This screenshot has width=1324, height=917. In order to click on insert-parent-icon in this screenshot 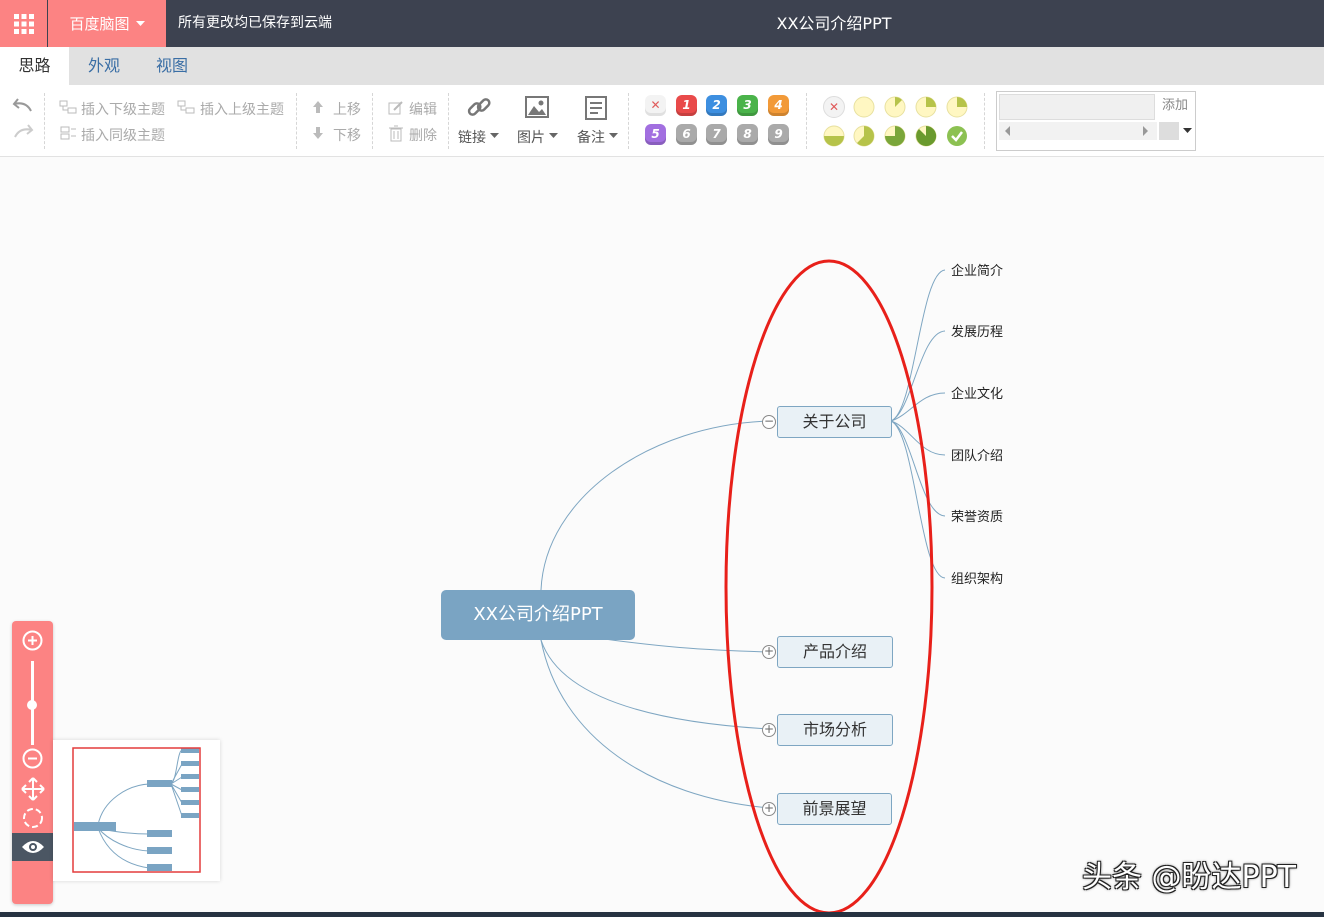, I will do `click(186, 107)`.